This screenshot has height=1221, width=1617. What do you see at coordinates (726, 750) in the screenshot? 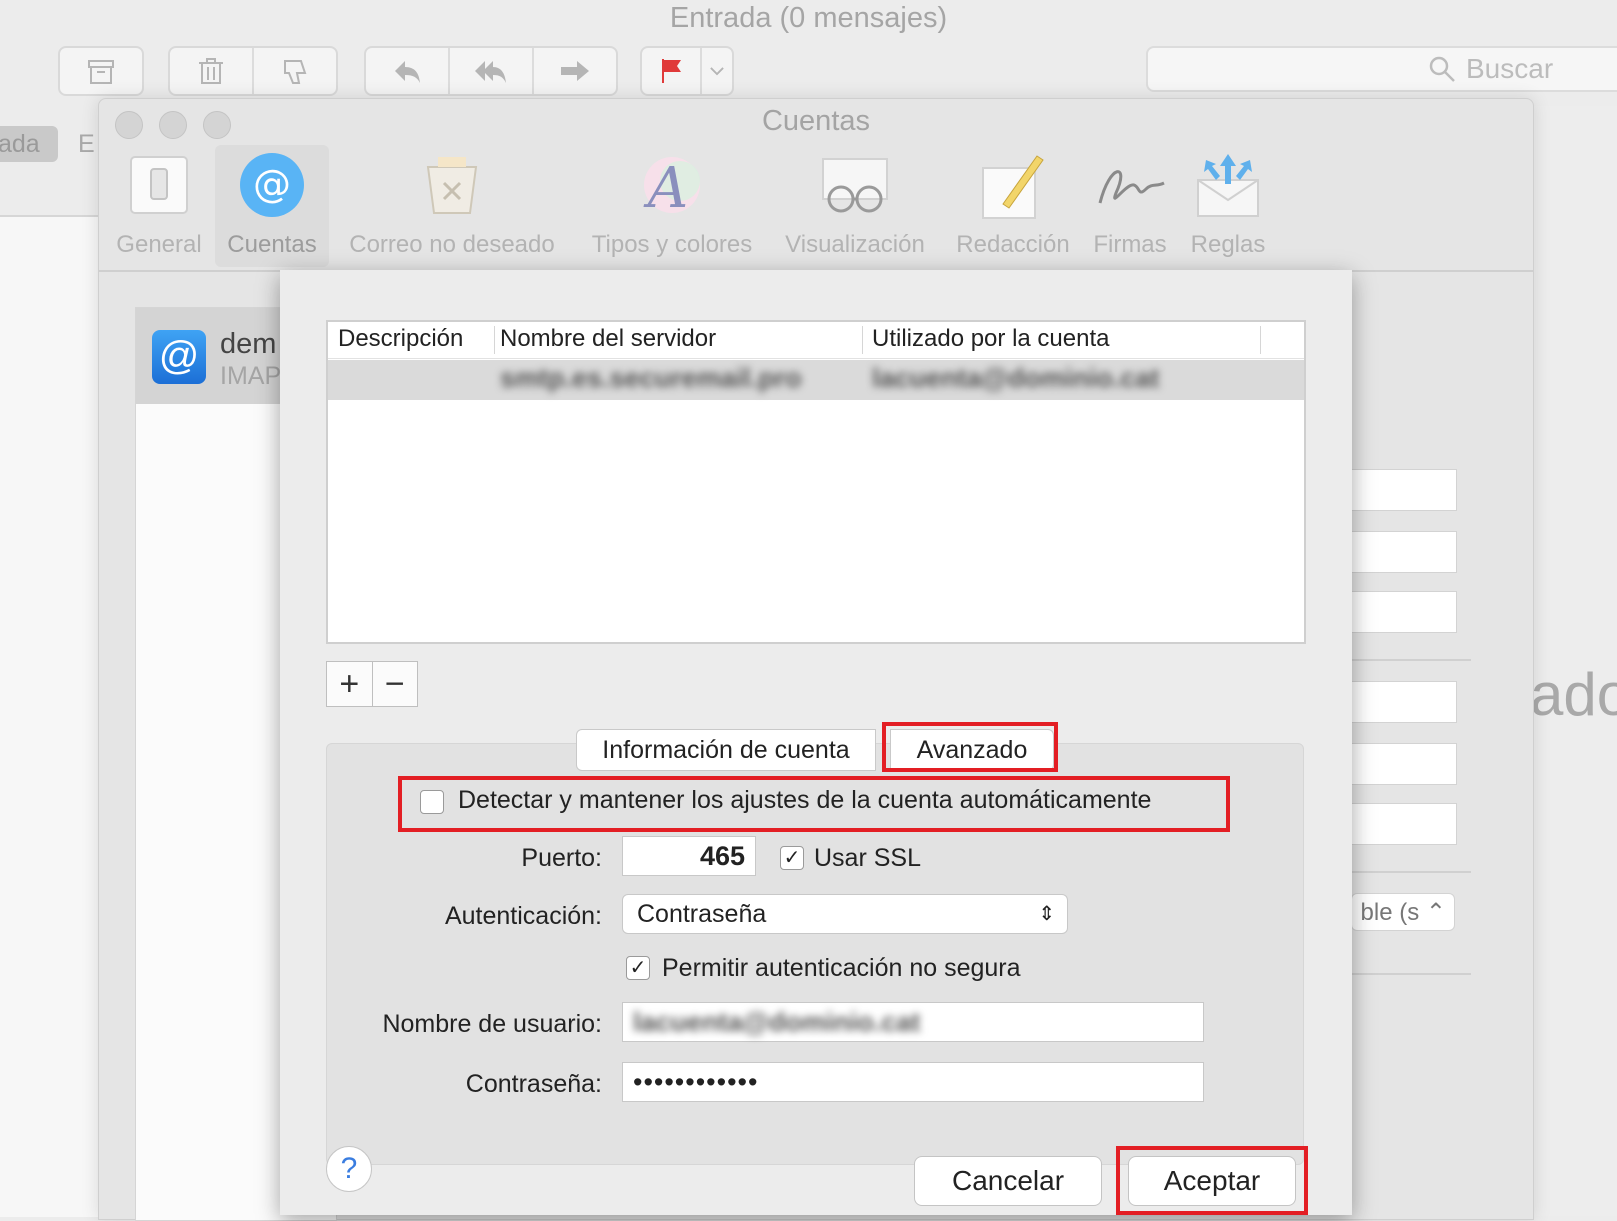
I see `tab-informacion-cuenta: Información de cuenta` at bounding box center [726, 750].